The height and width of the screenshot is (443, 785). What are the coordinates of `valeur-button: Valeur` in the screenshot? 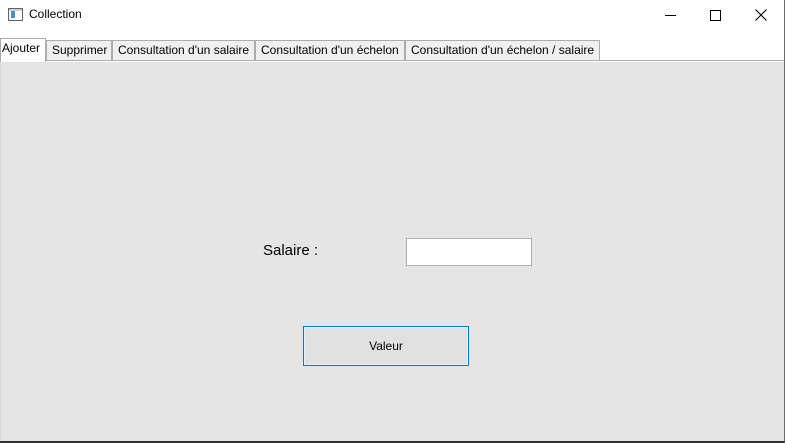 It's located at (386, 346).